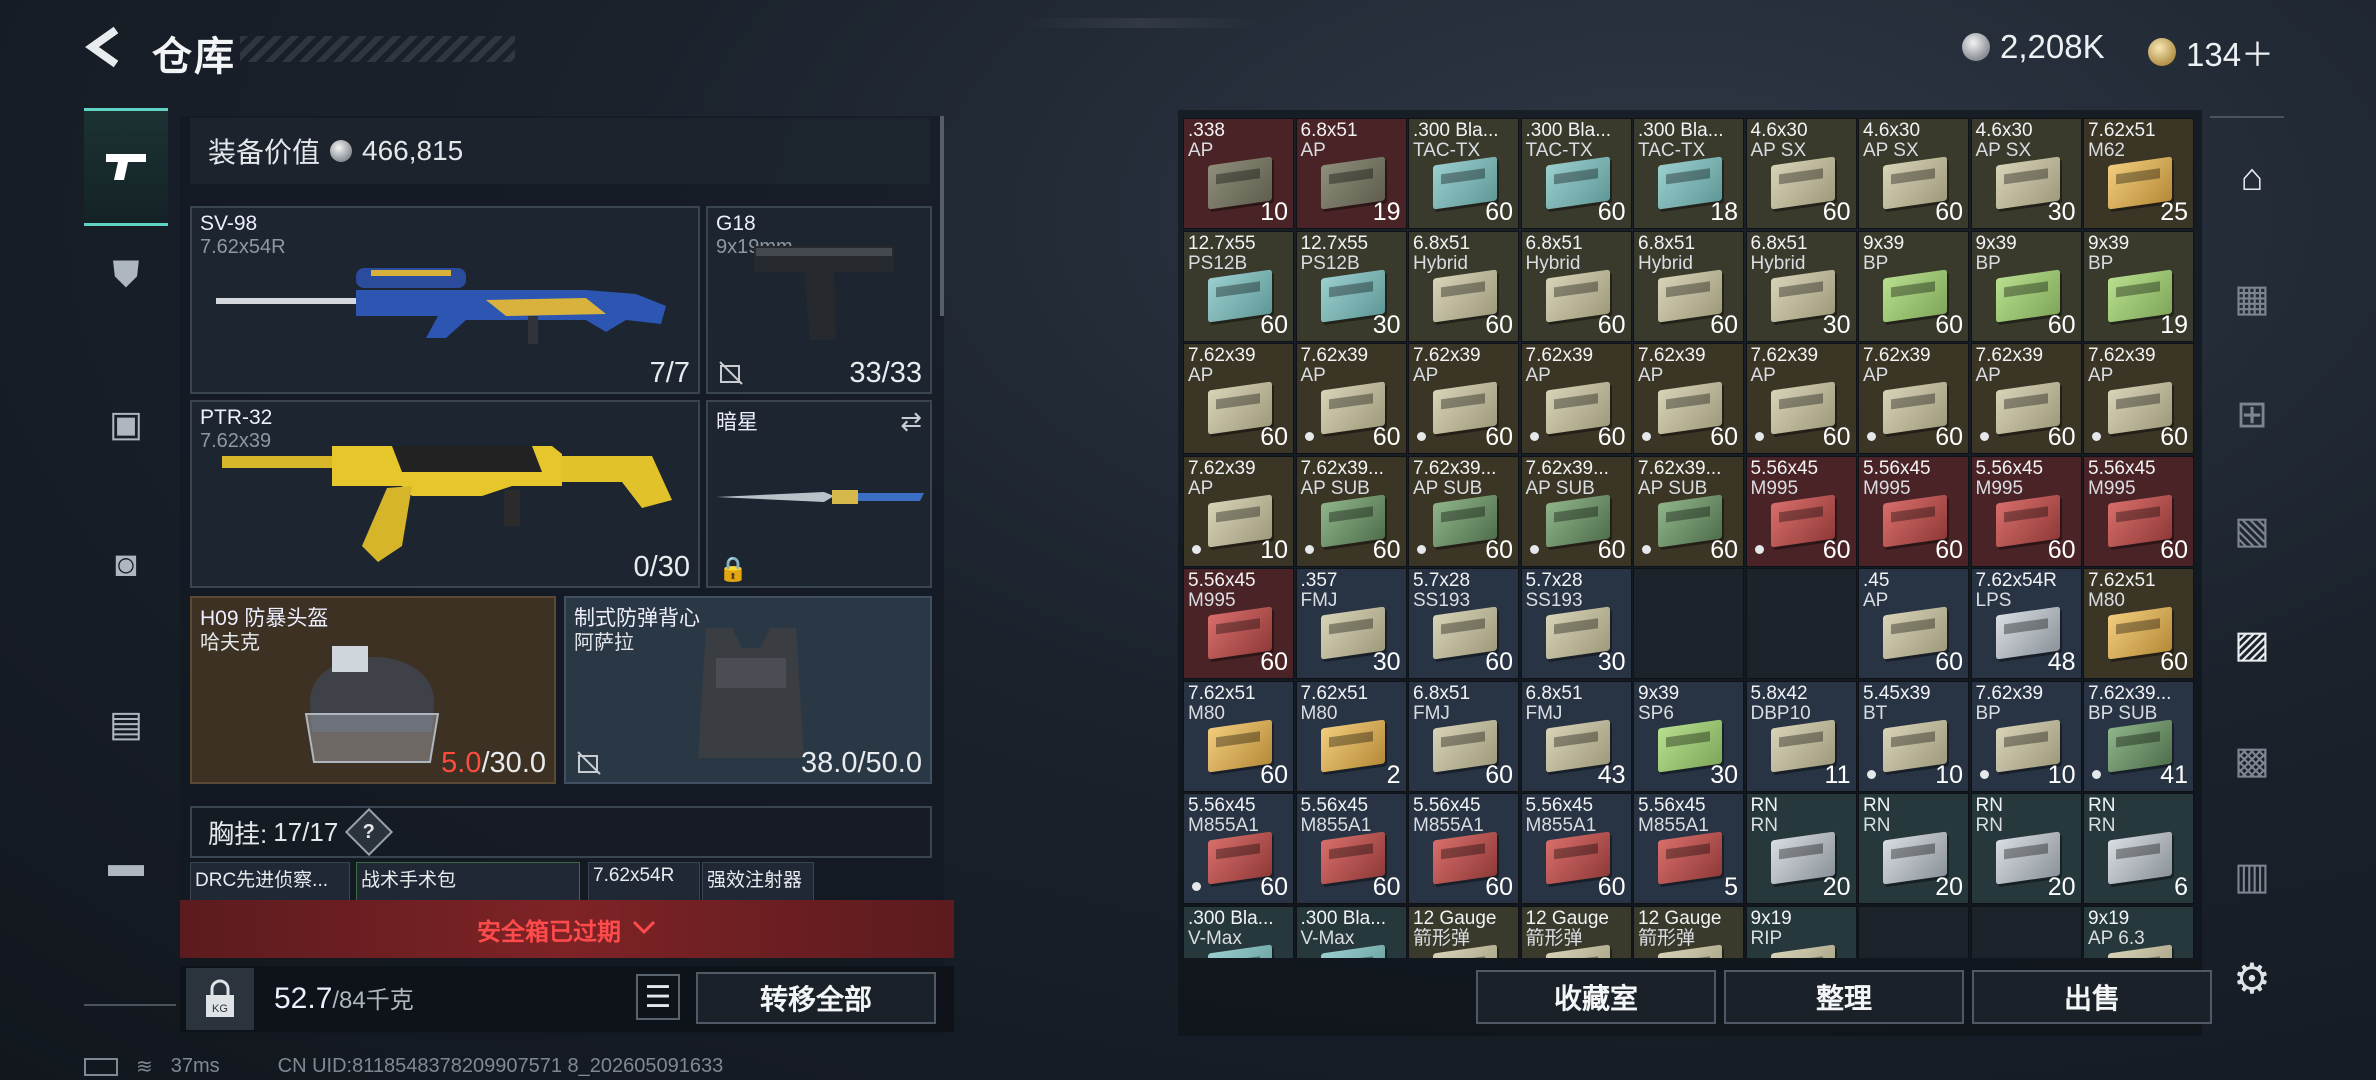 Image resolution: width=2376 pixels, height=1080 pixels. What do you see at coordinates (126, 424) in the screenshot?
I see `tab-backpack: ▣` at bounding box center [126, 424].